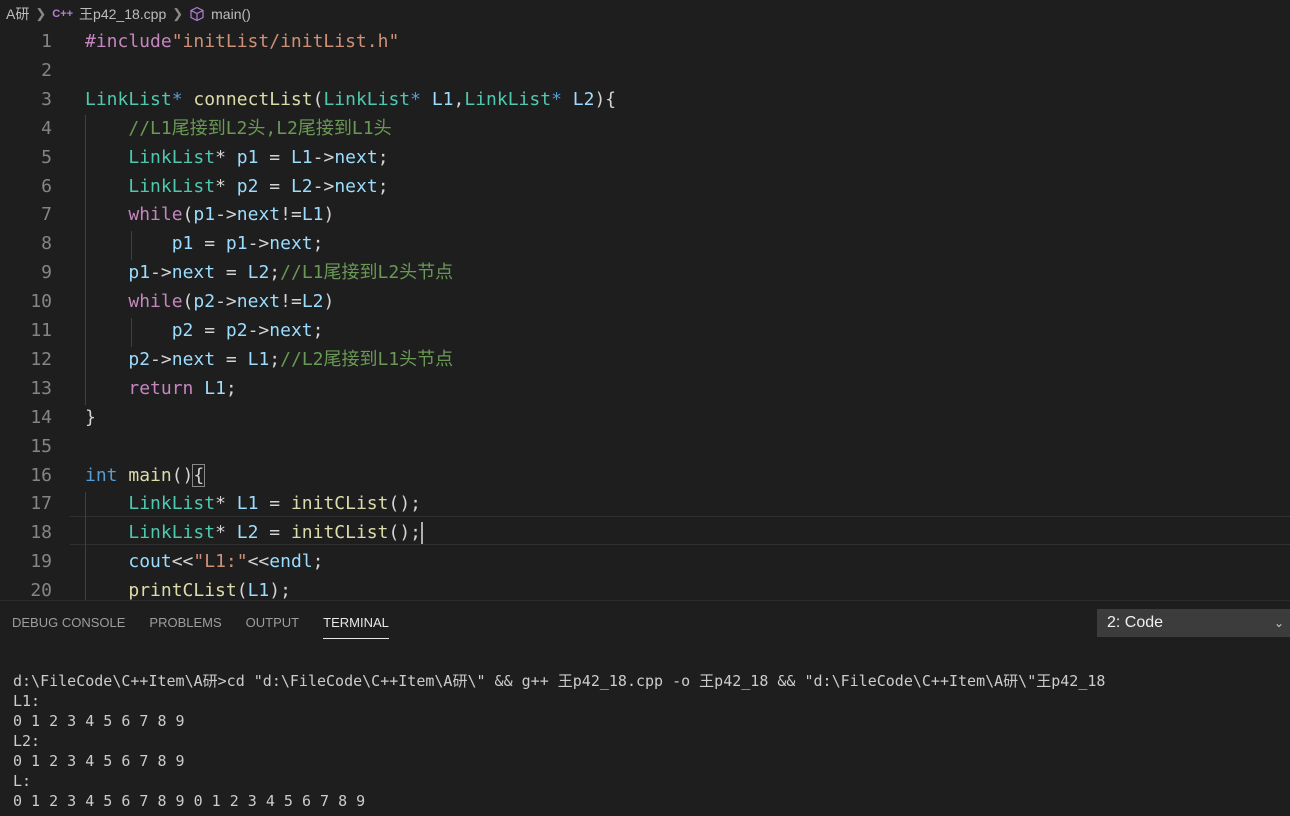 Image resolution: width=1290 pixels, height=816 pixels. What do you see at coordinates (367, 359) in the screenshot?
I see `code-token: //L2尾接到L1头节点` at bounding box center [367, 359].